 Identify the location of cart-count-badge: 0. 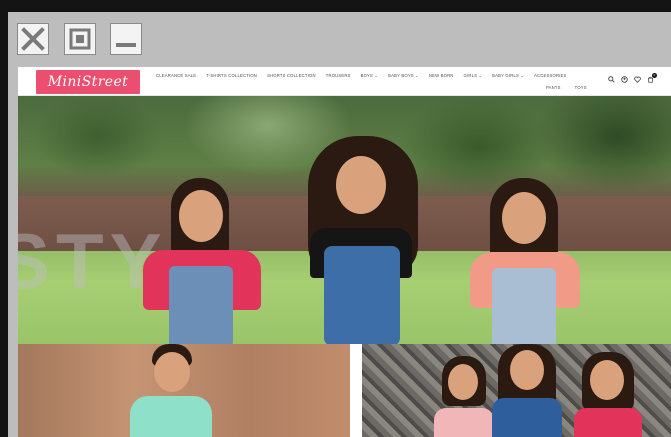
(654, 75).